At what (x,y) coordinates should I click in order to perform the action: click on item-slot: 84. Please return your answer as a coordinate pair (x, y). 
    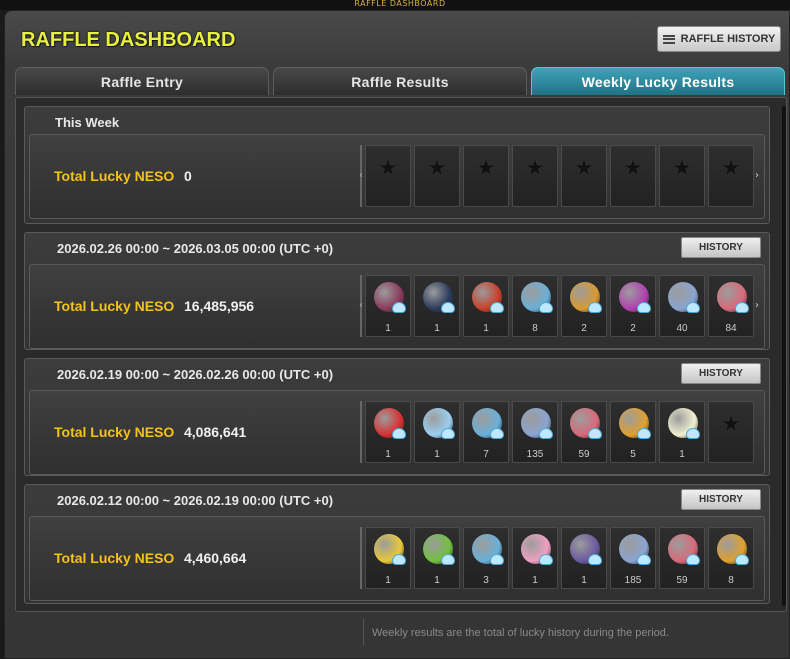
    Looking at the image, I should click on (731, 306).